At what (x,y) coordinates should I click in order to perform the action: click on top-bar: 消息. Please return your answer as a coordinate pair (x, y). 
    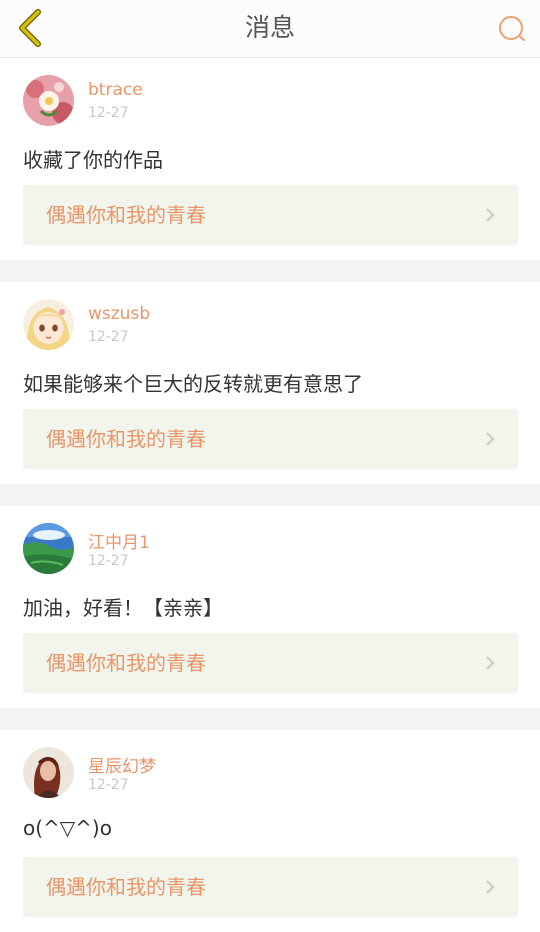
    Looking at the image, I should click on (270, 29).